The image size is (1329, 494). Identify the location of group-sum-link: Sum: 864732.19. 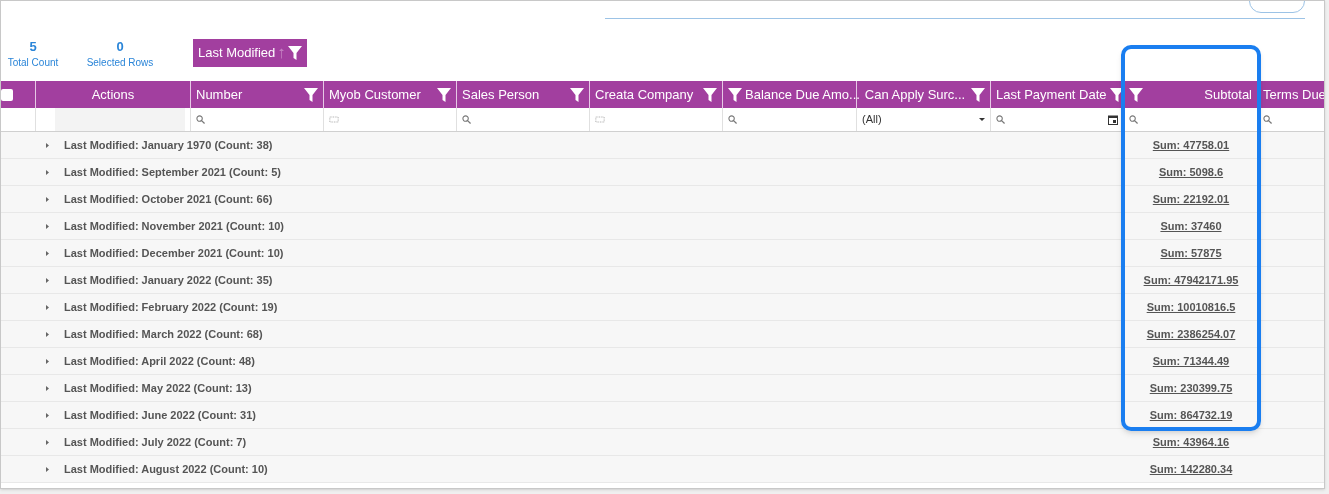
(1191, 415).